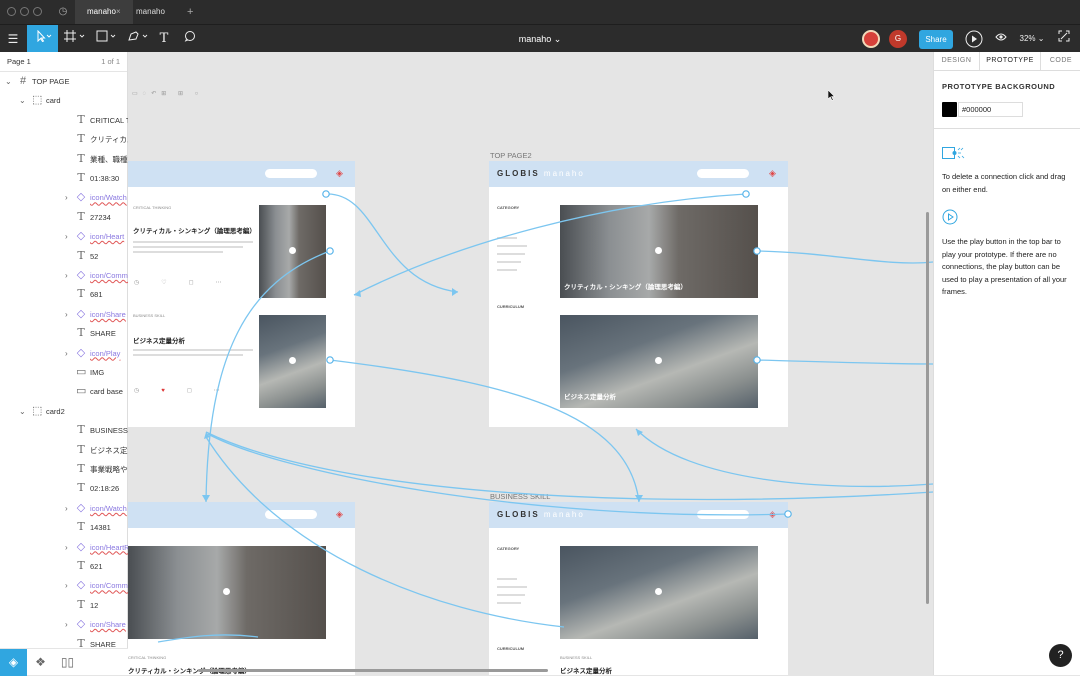 This screenshot has height=676, width=1080. What do you see at coordinates (64, 100) in the screenshot?
I see `layer-row: ⌄ ⬚ card` at bounding box center [64, 100].